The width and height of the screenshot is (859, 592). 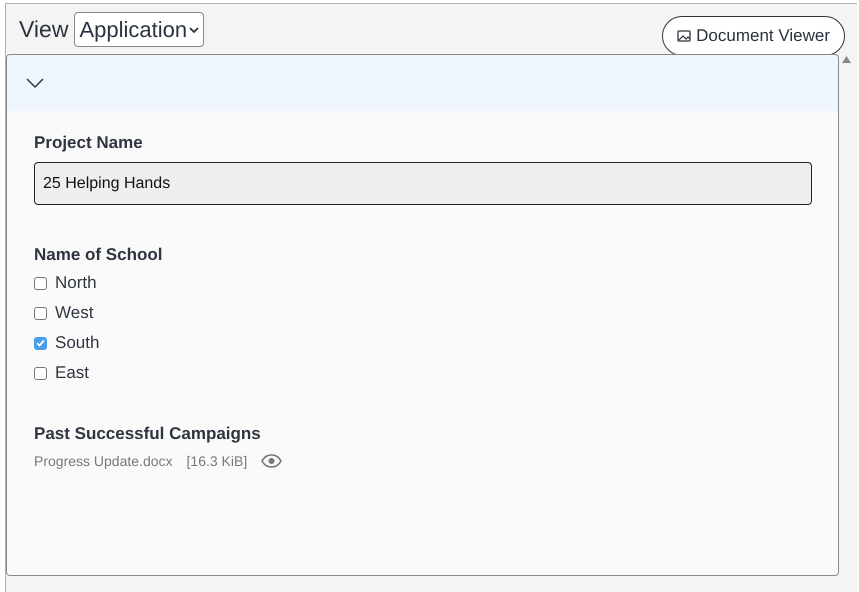 What do you see at coordinates (77, 343) in the screenshot?
I see `option-label: South` at bounding box center [77, 343].